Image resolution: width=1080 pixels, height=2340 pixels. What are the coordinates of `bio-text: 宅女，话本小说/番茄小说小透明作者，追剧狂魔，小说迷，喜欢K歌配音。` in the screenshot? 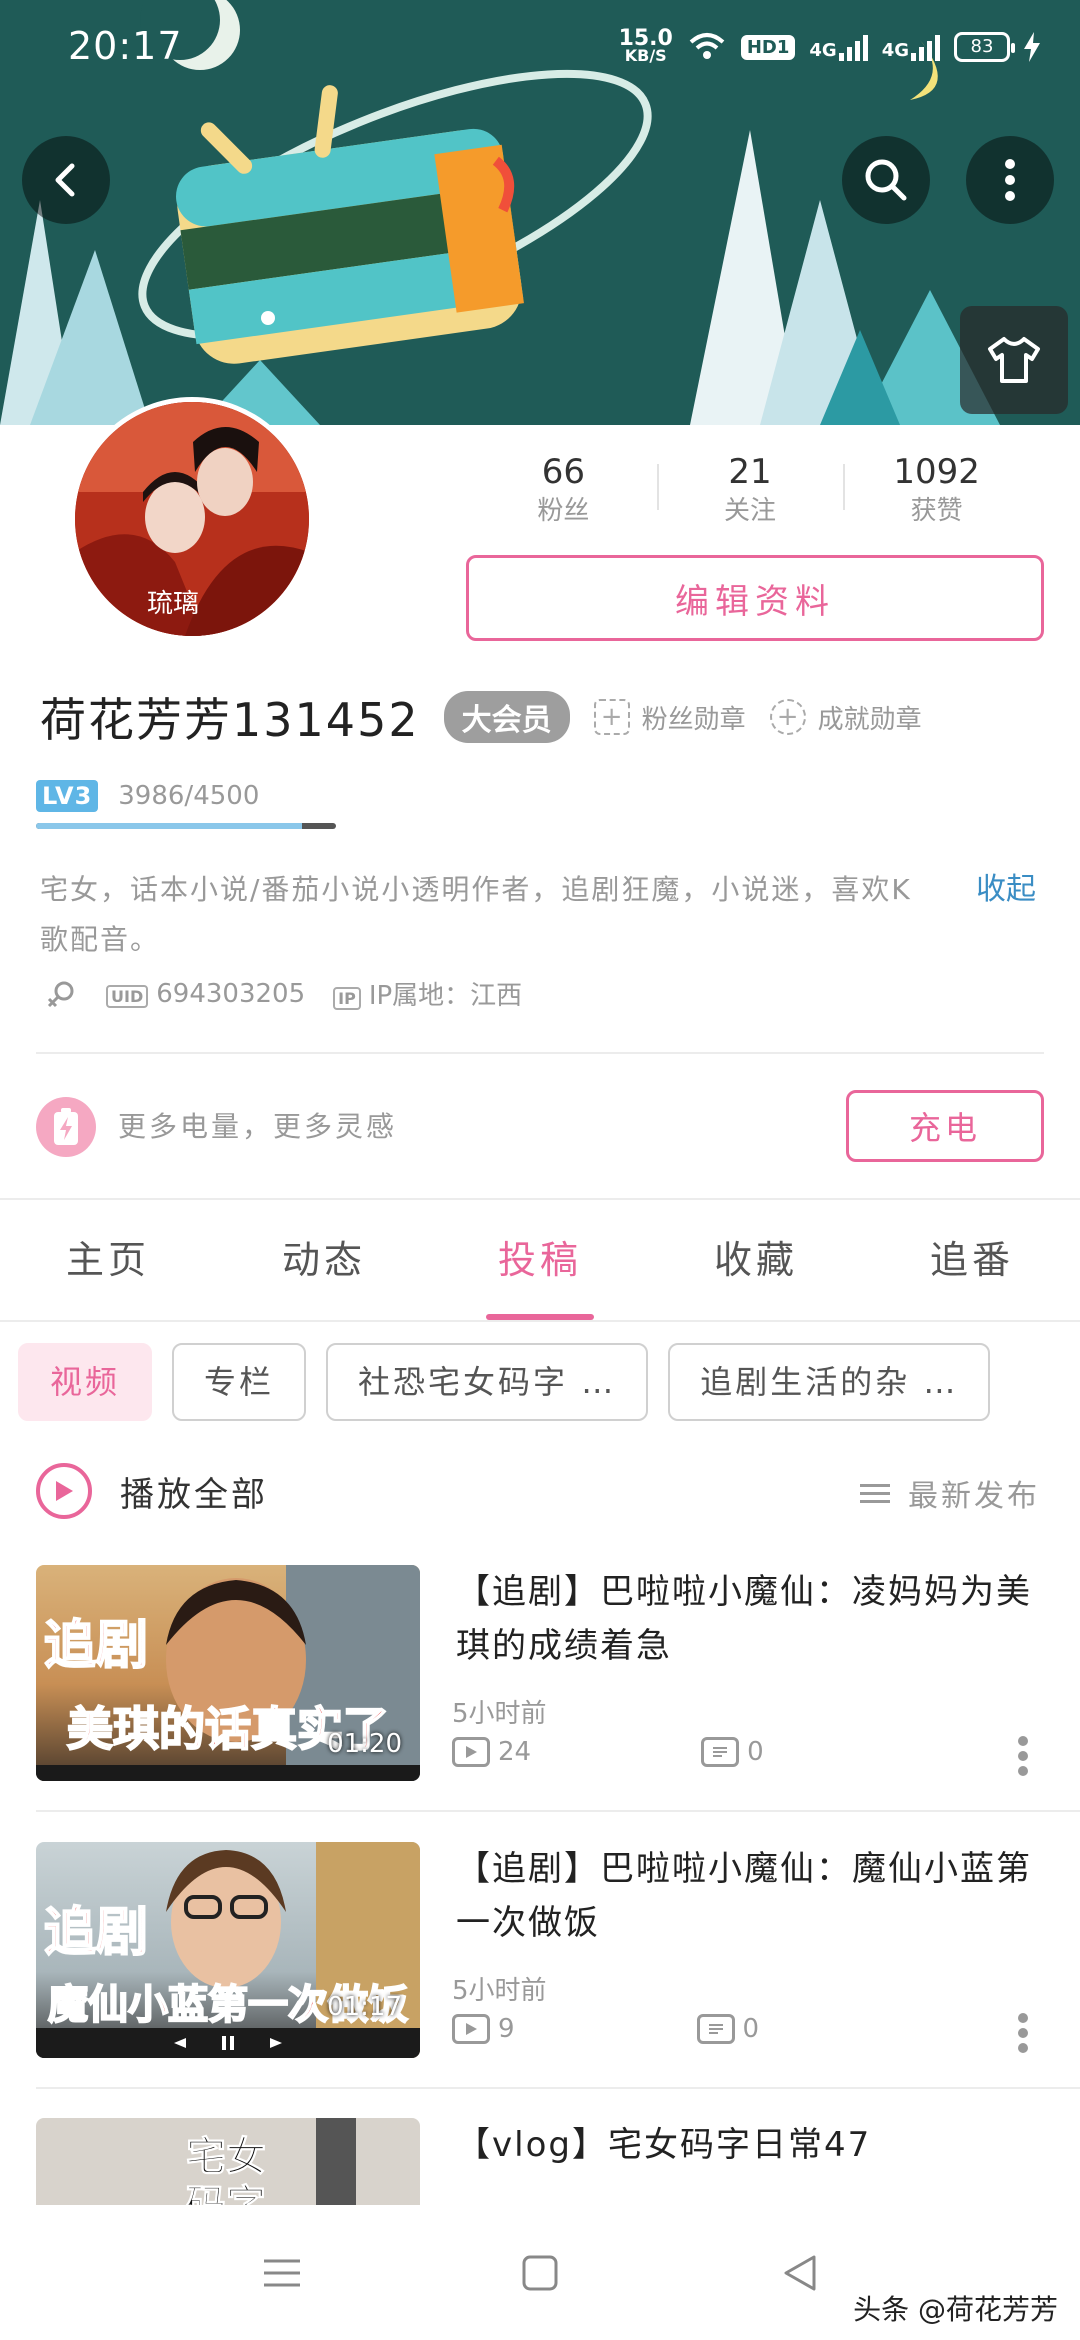 It's located at (476, 914).